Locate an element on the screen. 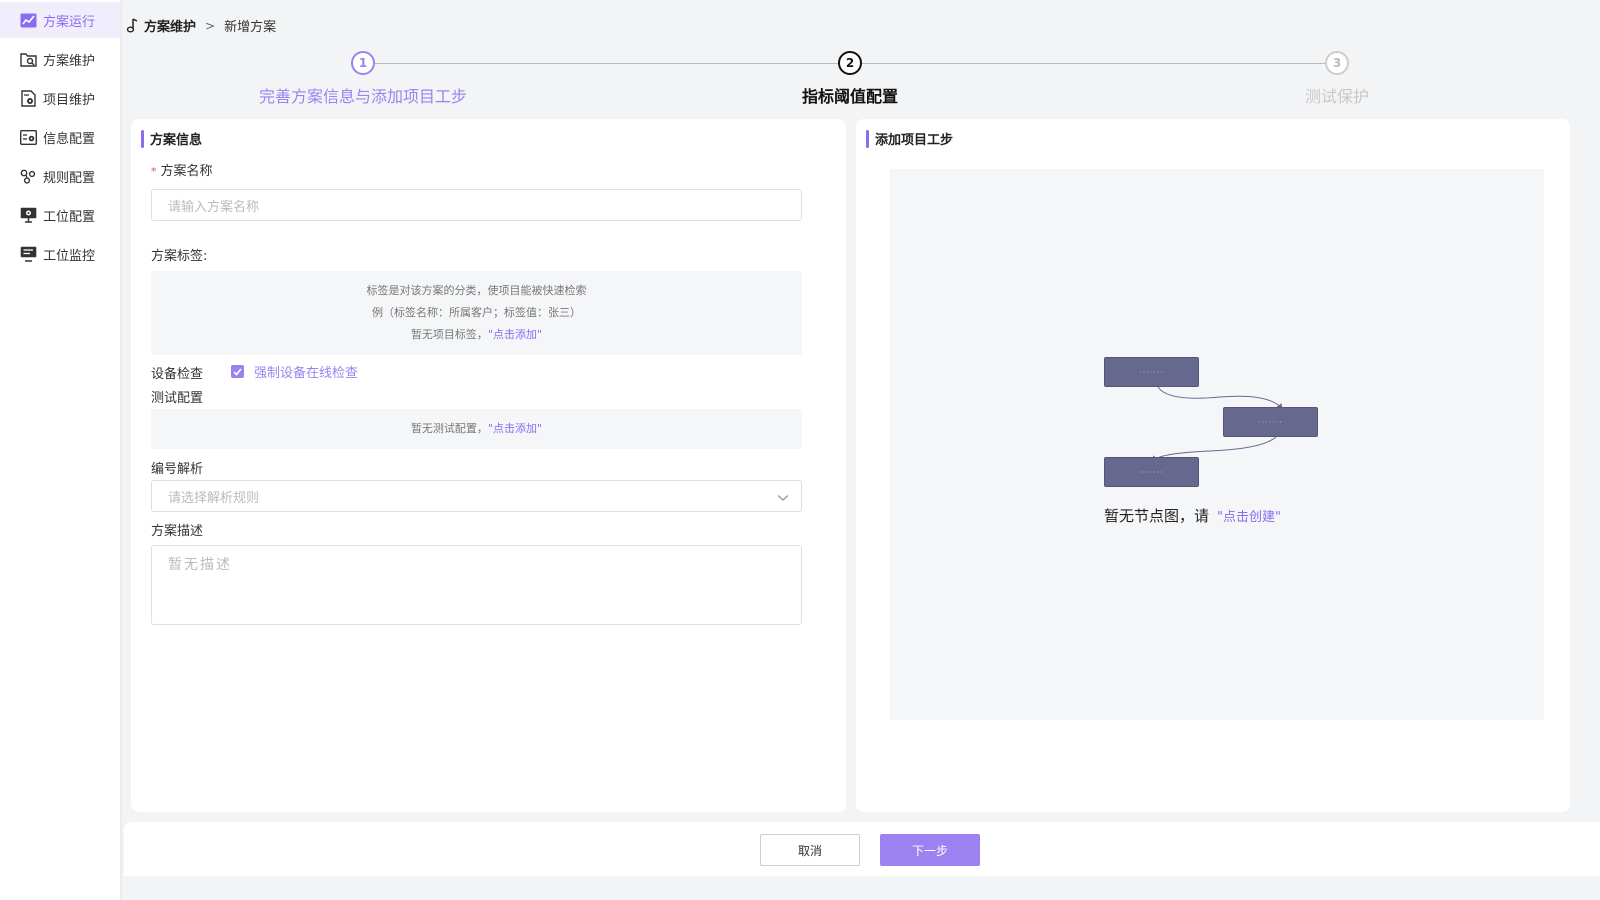 The image size is (1600, 900). step-3-label: 测试保护 is located at coordinates (1337, 96).